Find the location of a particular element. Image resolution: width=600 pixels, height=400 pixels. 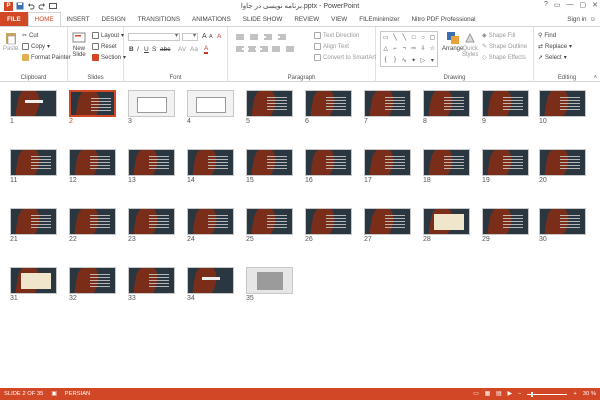

brace-shape-icon: { is located at coordinates (385, 60).